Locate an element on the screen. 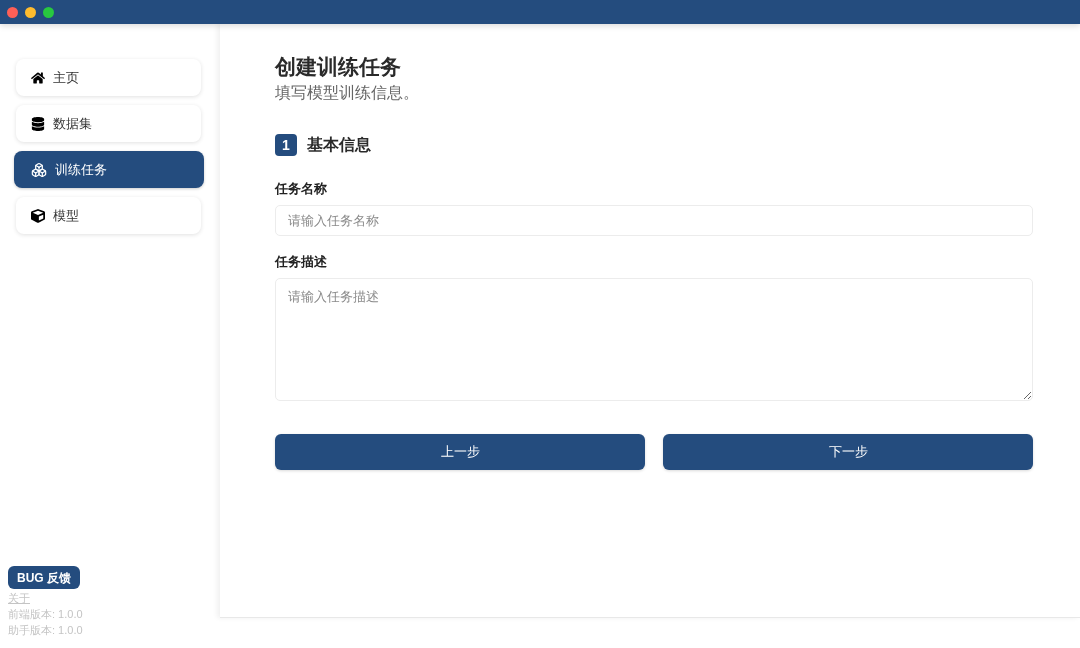 Image resolution: width=1080 pixels, height=648 pixels. close-icon is located at coordinates (12, 12).